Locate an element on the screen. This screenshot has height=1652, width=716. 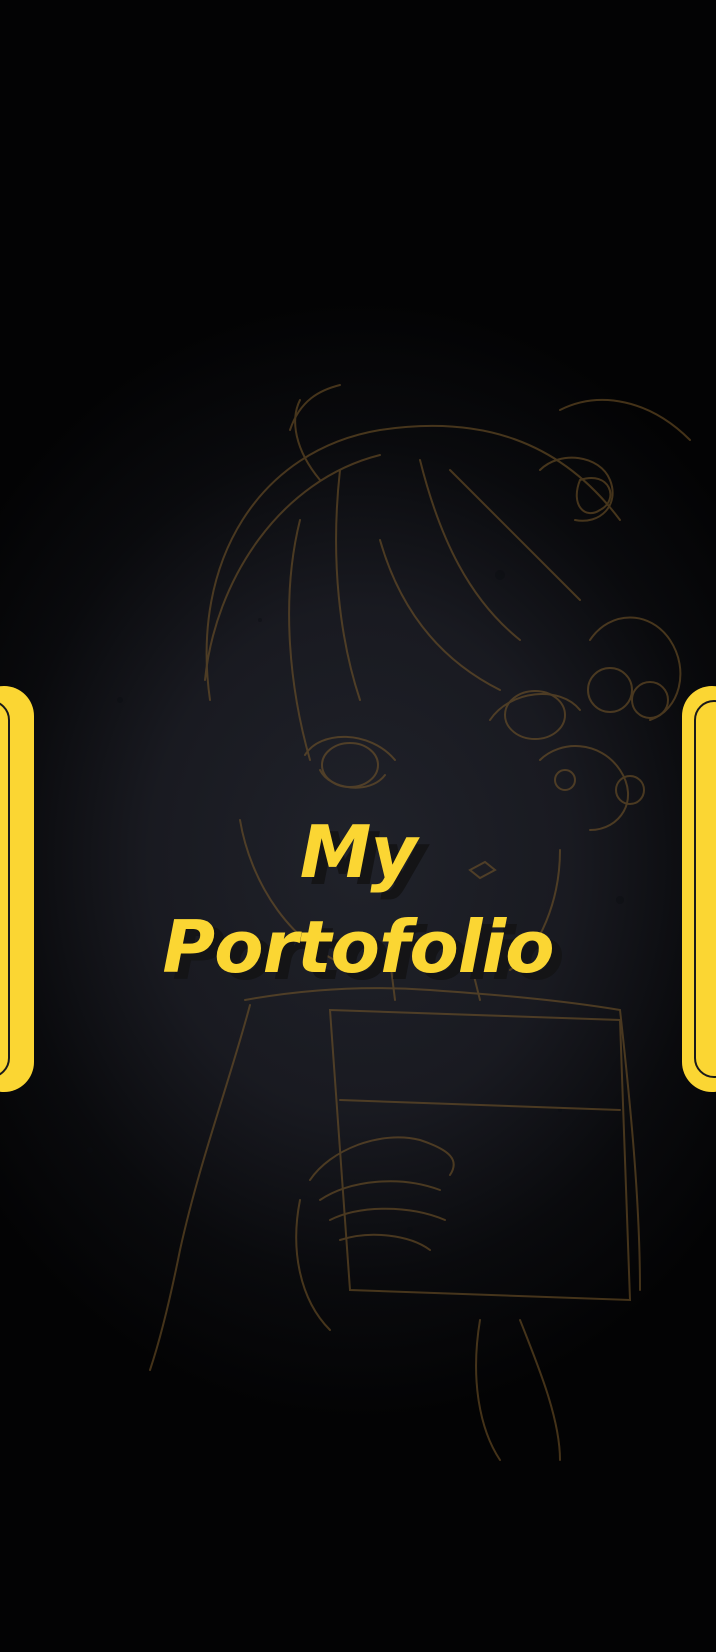
title-line-2-text: Portofolio is located at coordinates (358, 947).